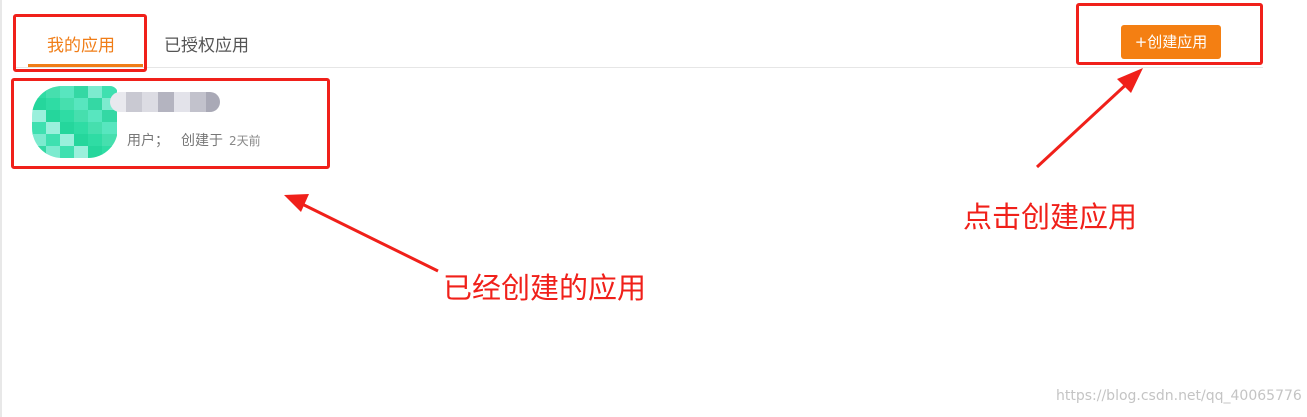  Describe the element at coordinates (545, 288) in the screenshot. I see `annotation-existing: 已经创建的应用` at that location.